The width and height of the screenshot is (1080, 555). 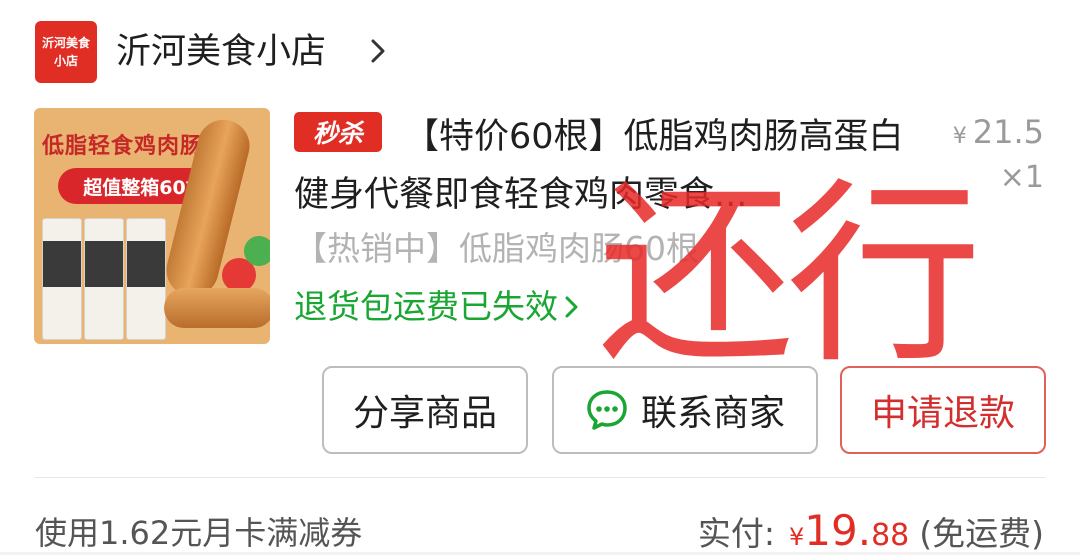 I want to click on paid-total: 实付: ¥19.88 (免运费), so click(x=871, y=530).